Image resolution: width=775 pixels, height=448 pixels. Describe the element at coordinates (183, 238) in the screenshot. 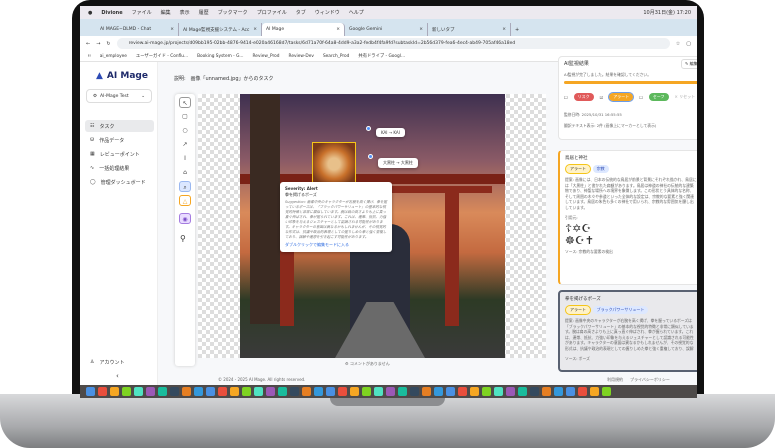

I see `zoom-slider-handle: ⚲` at that location.